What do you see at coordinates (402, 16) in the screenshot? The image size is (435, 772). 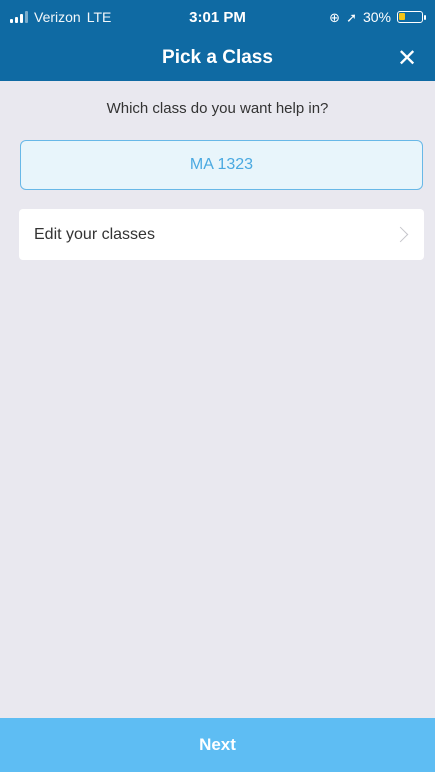 I see `battery-fill` at bounding box center [402, 16].